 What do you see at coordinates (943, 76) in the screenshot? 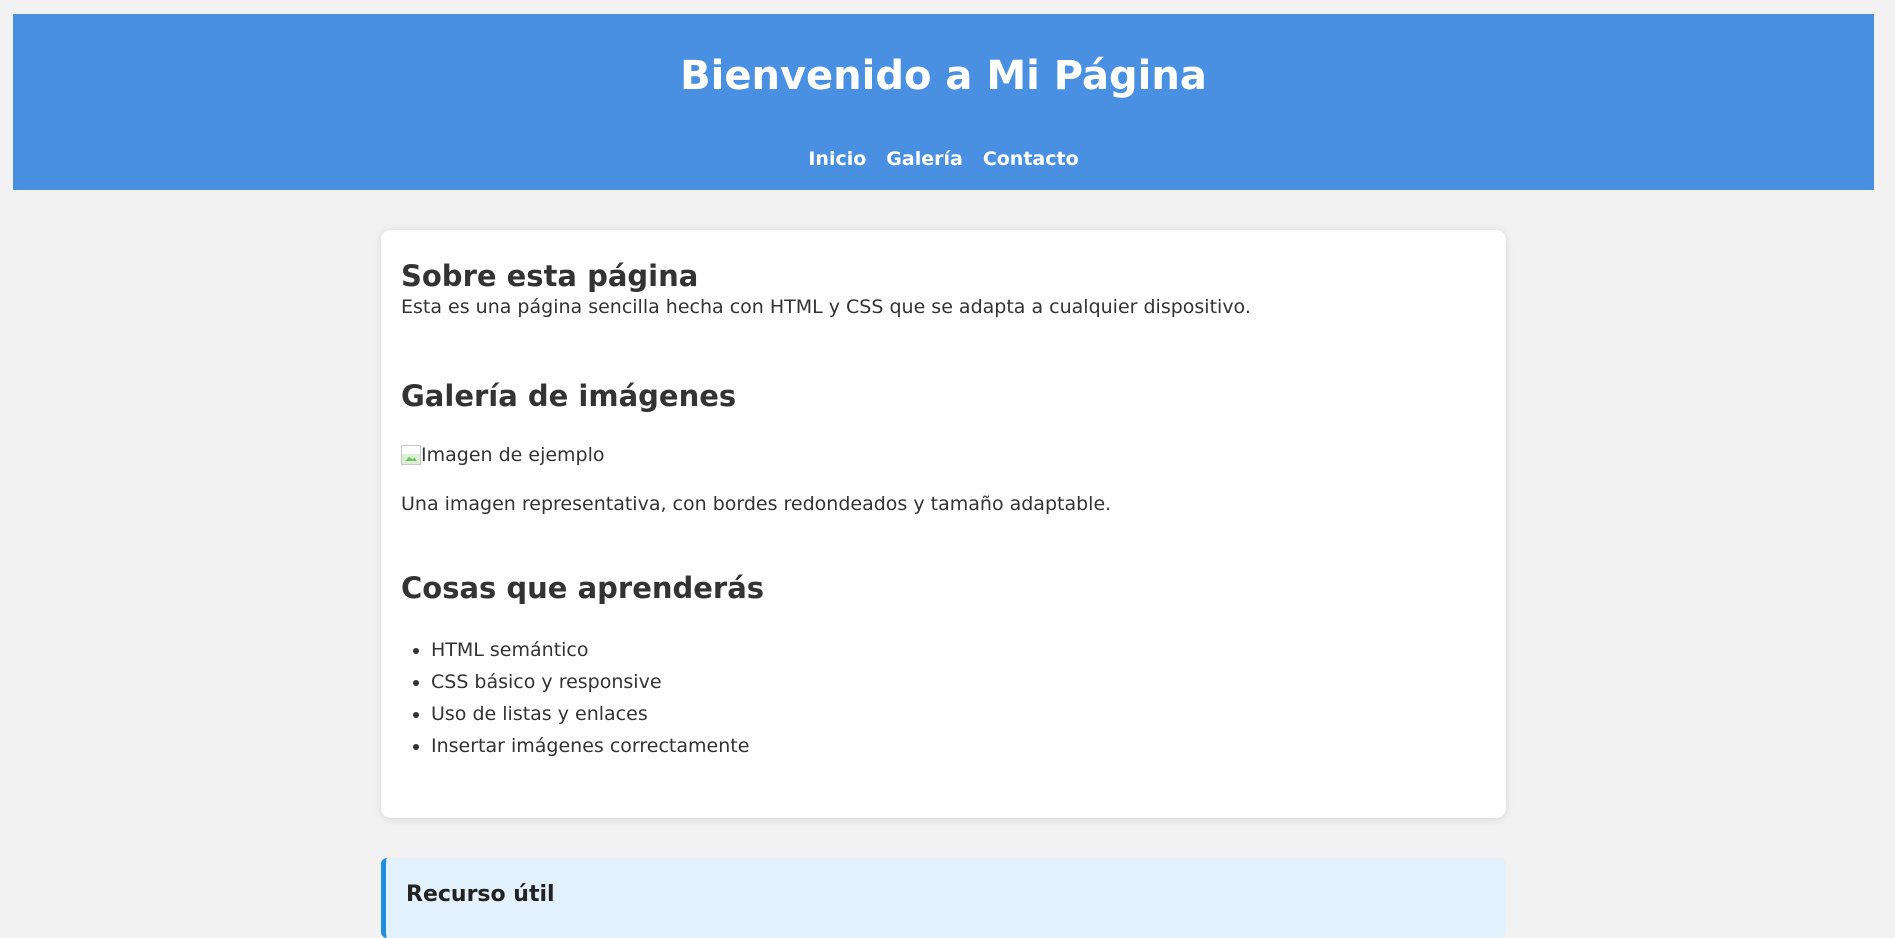
I see `page-title: Bienvenido a Mi Página` at bounding box center [943, 76].